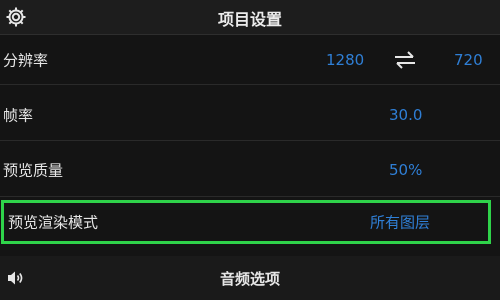 Image resolution: width=500 pixels, height=300 pixels. Describe the element at coordinates (405, 115) in the screenshot. I see `frame-rate-value: 30.0` at that location.